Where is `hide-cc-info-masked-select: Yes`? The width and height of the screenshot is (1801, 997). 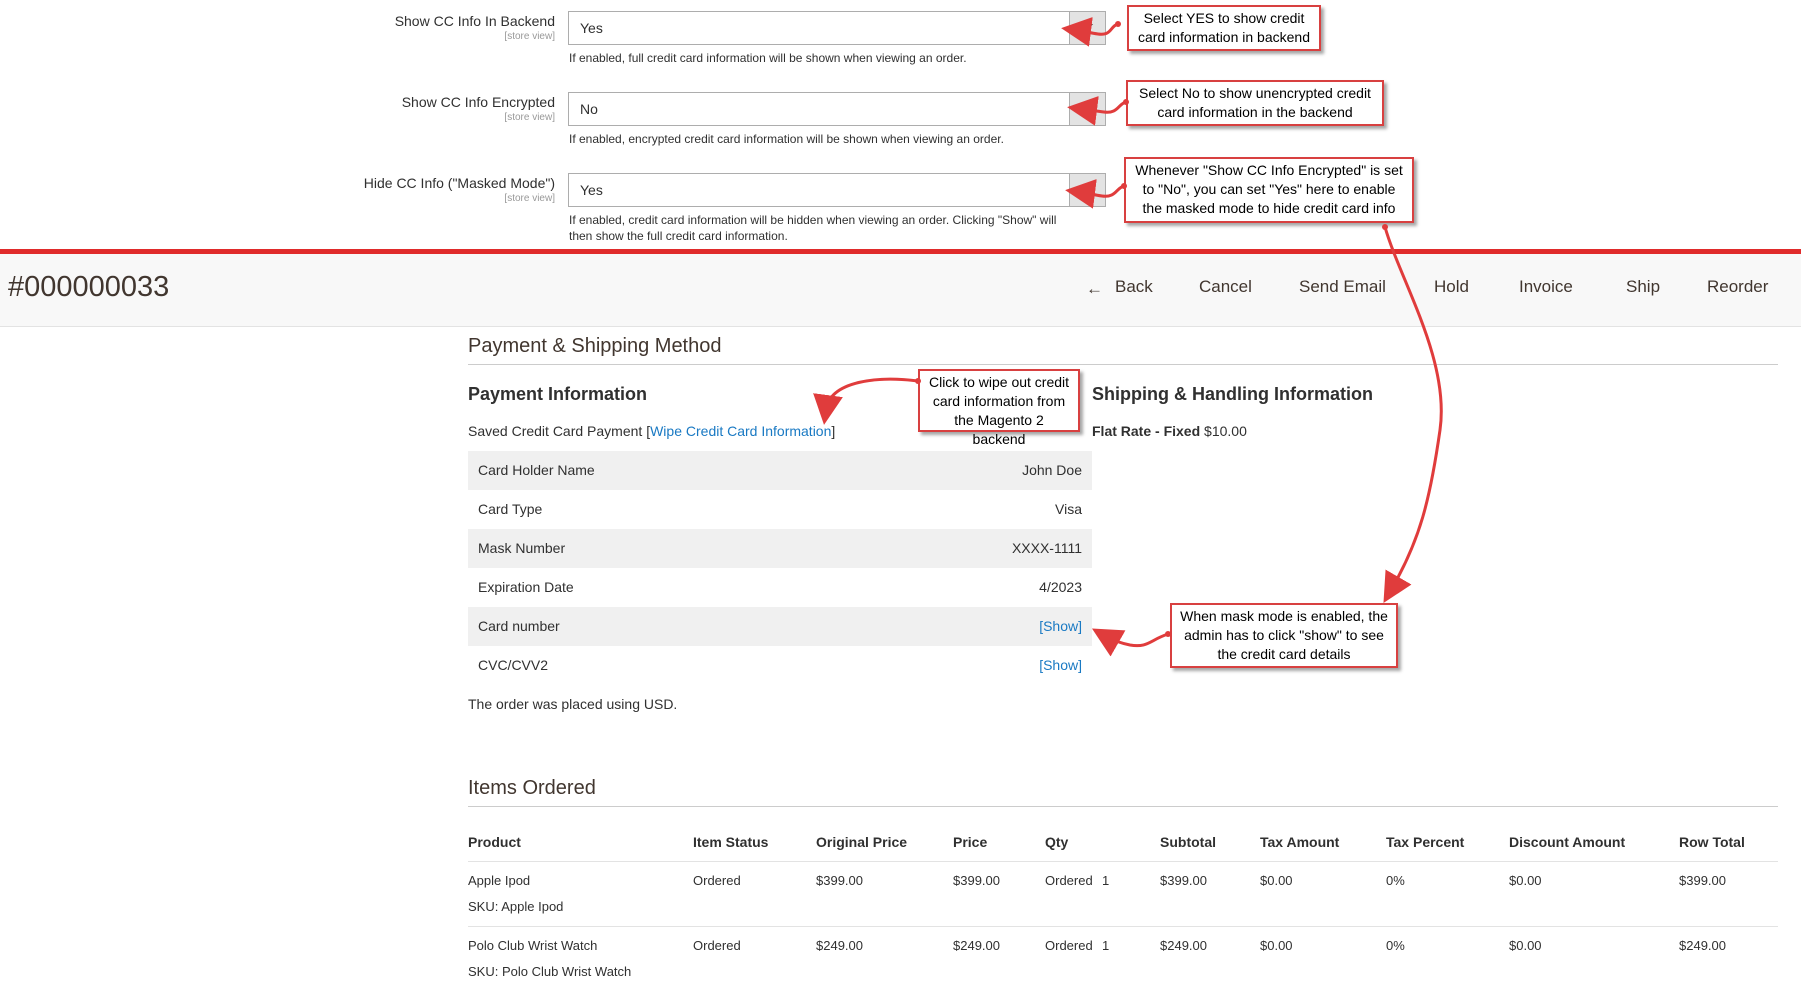 hide-cc-info-masked-select: Yes is located at coordinates (837, 190).